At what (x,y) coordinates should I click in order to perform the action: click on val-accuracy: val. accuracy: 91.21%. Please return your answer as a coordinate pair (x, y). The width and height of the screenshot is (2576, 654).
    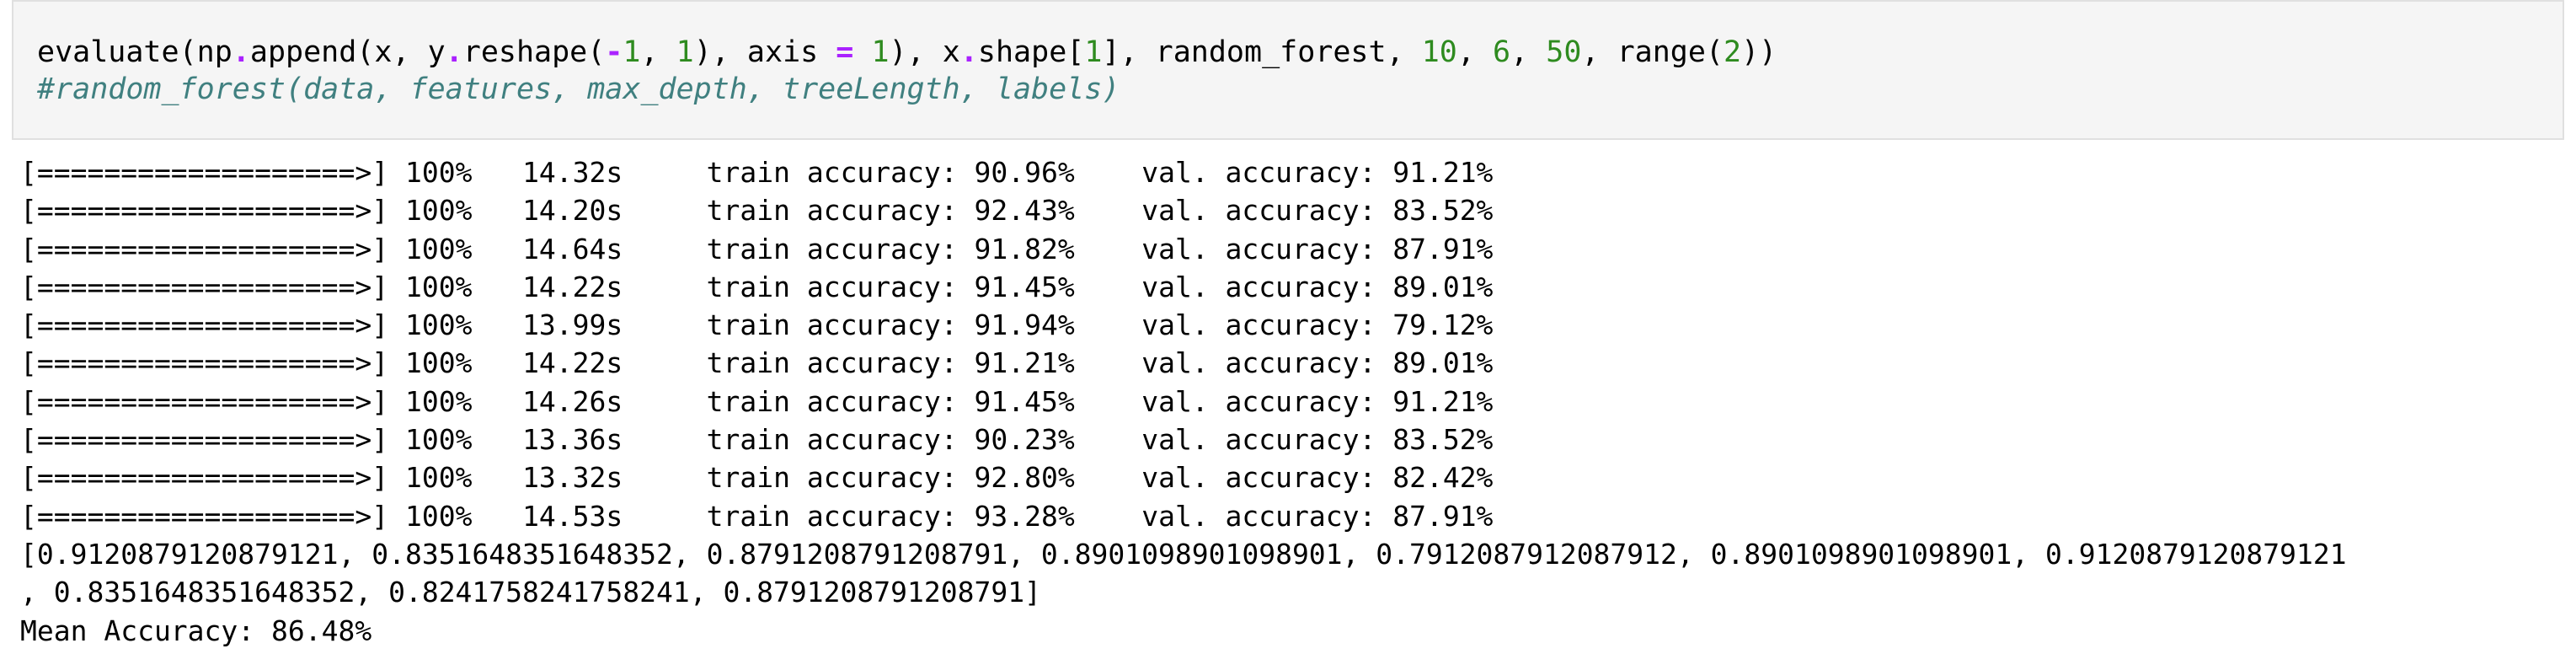
    Looking at the image, I should click on (1317, 401).